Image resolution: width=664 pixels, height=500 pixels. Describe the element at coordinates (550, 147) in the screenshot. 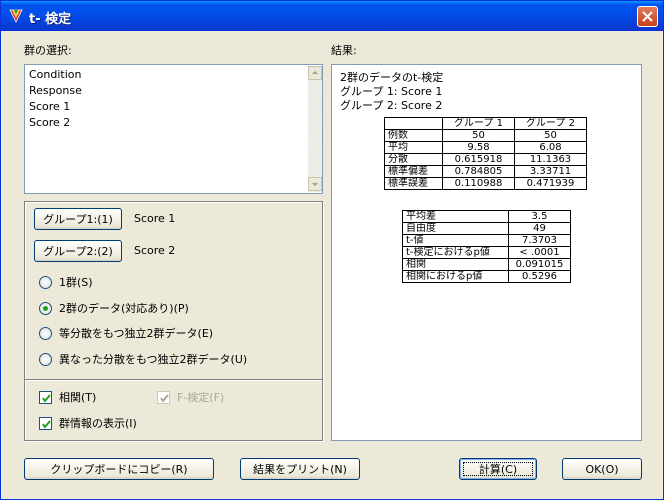

I see `table-cell: 6.08` at that location.